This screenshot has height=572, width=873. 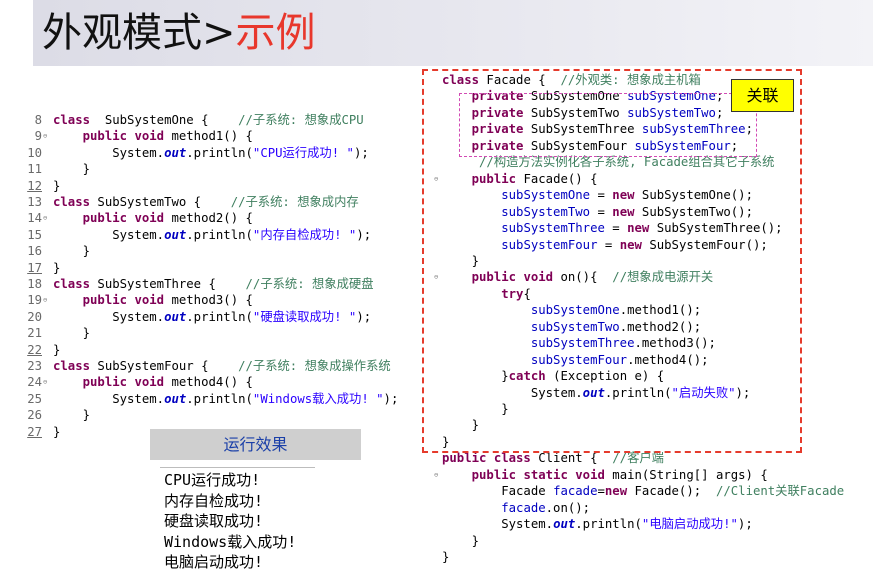 I want to click on code-line: System.out.println("内存自检成功! ");, so click(x=212, y=235).